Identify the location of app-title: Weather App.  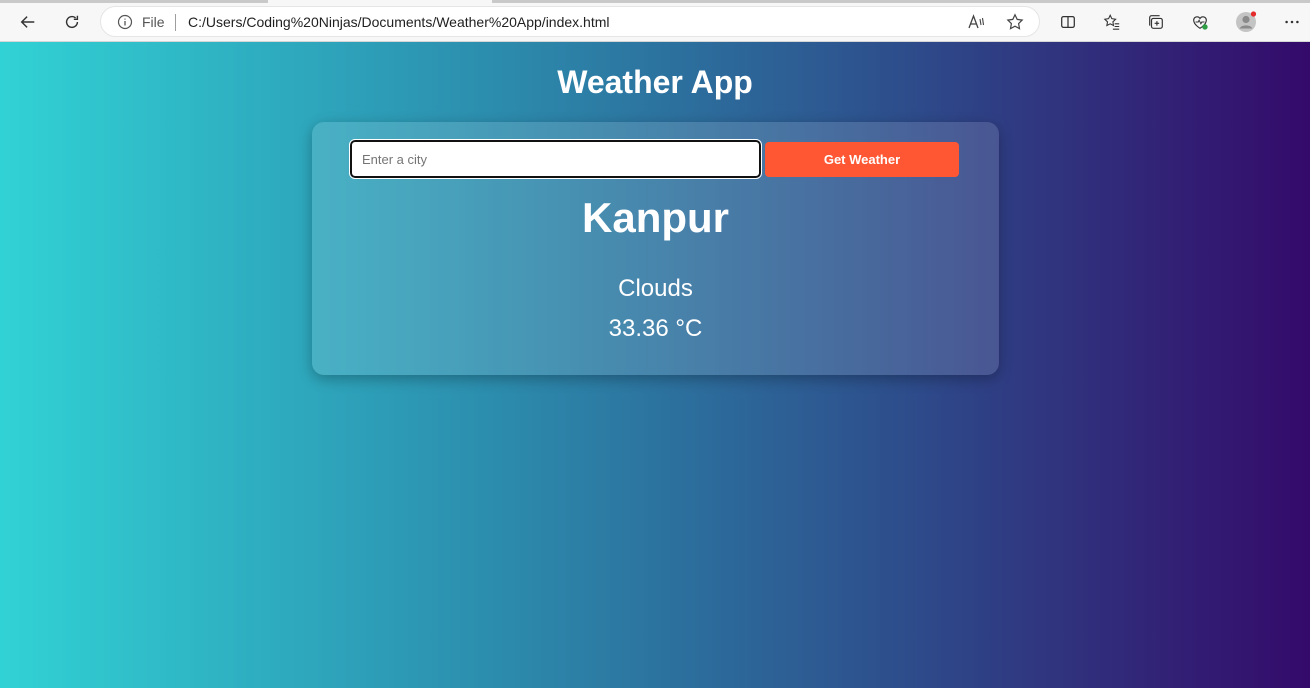
(655, 82).